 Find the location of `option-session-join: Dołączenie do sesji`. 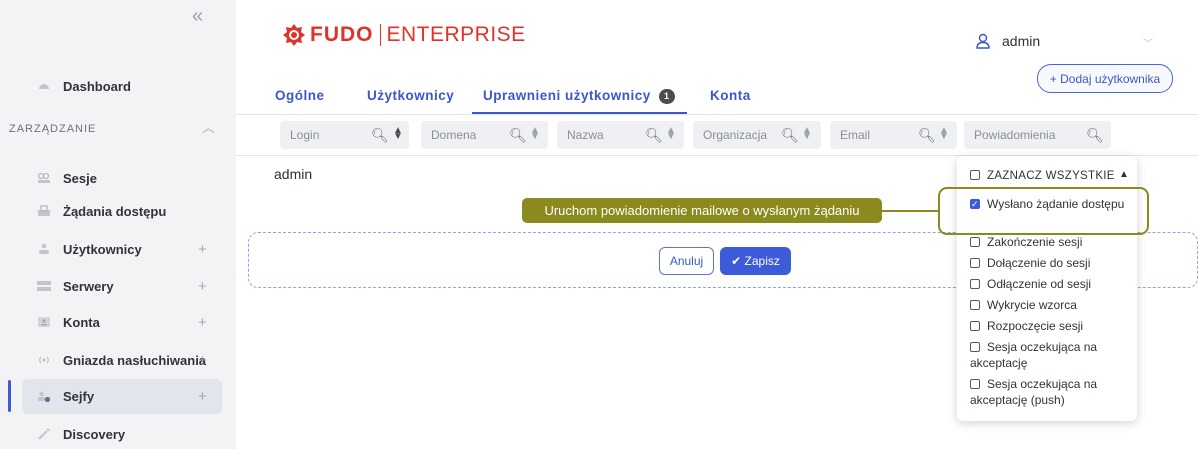

option-session-join: Dołączenie do sesji is located at coordinates (1050, 263).